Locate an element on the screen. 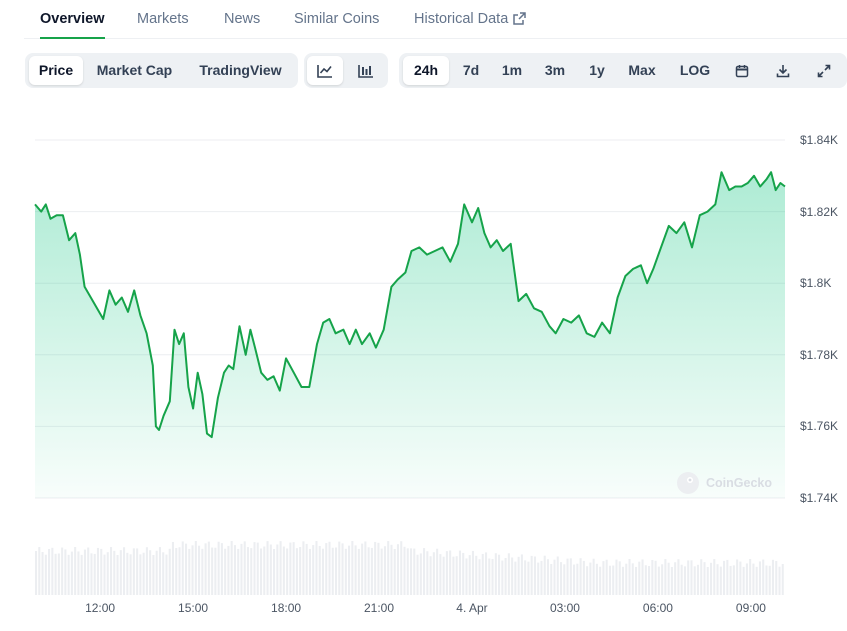 The image size is (847, 631). tab-news: News is located at coordinates (242, 19).